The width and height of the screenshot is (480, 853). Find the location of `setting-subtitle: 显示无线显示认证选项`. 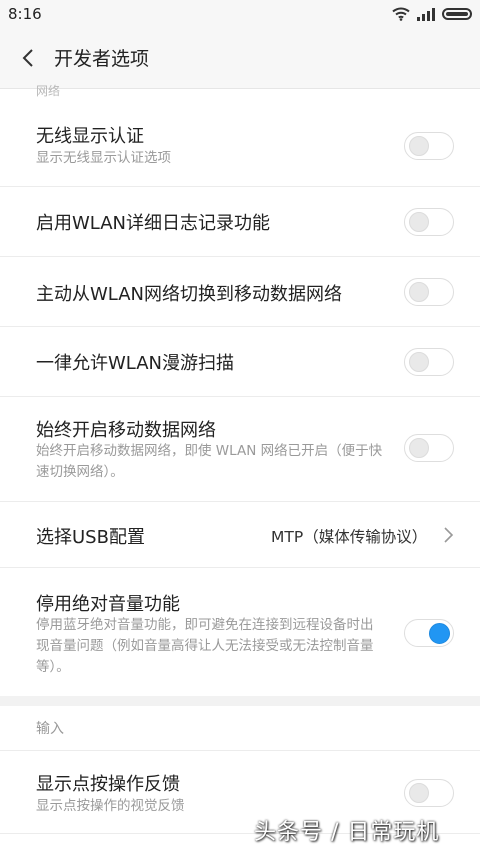

setting-subtitle: 显示无线显示认证选项 is located at coordinates (103, 158).